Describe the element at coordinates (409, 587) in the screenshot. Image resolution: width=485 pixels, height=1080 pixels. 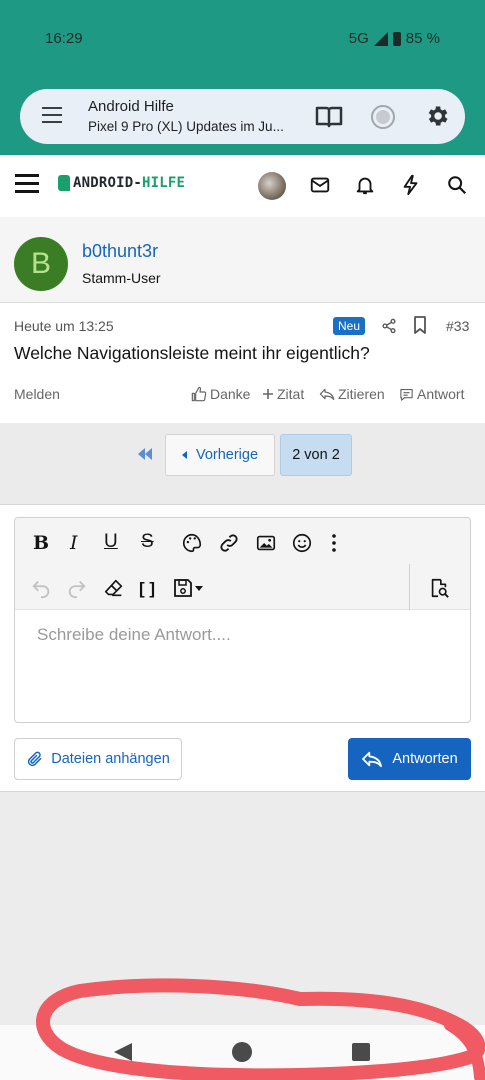
I see `toolbar-divider` at that location.